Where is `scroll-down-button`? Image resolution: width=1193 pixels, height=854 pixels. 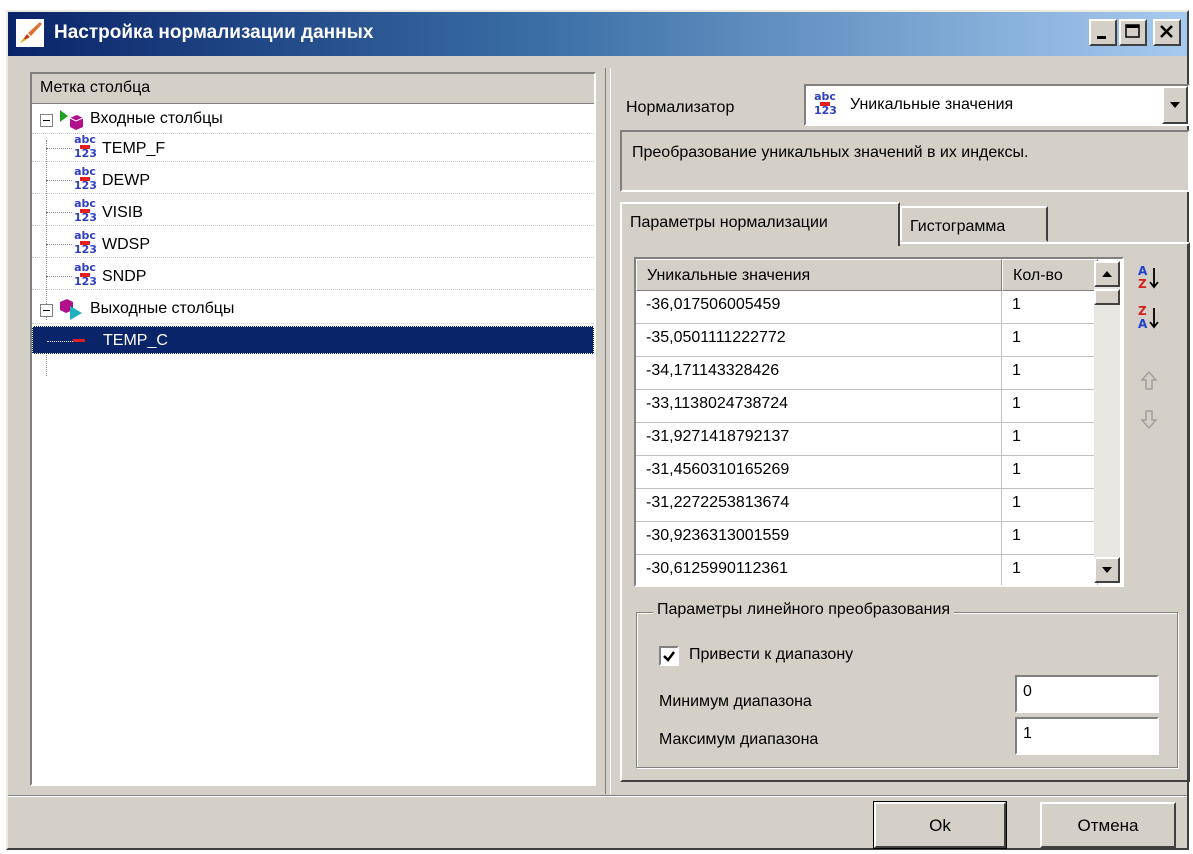 scroll-down-button is located at coordinates (1107, 570).